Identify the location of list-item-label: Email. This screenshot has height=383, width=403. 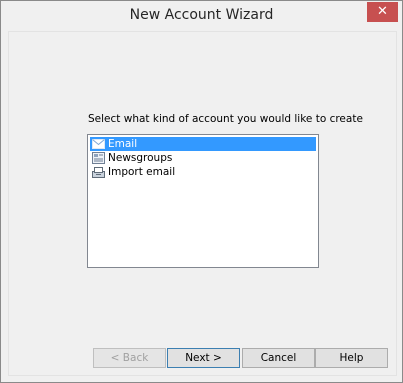
(123, 144).